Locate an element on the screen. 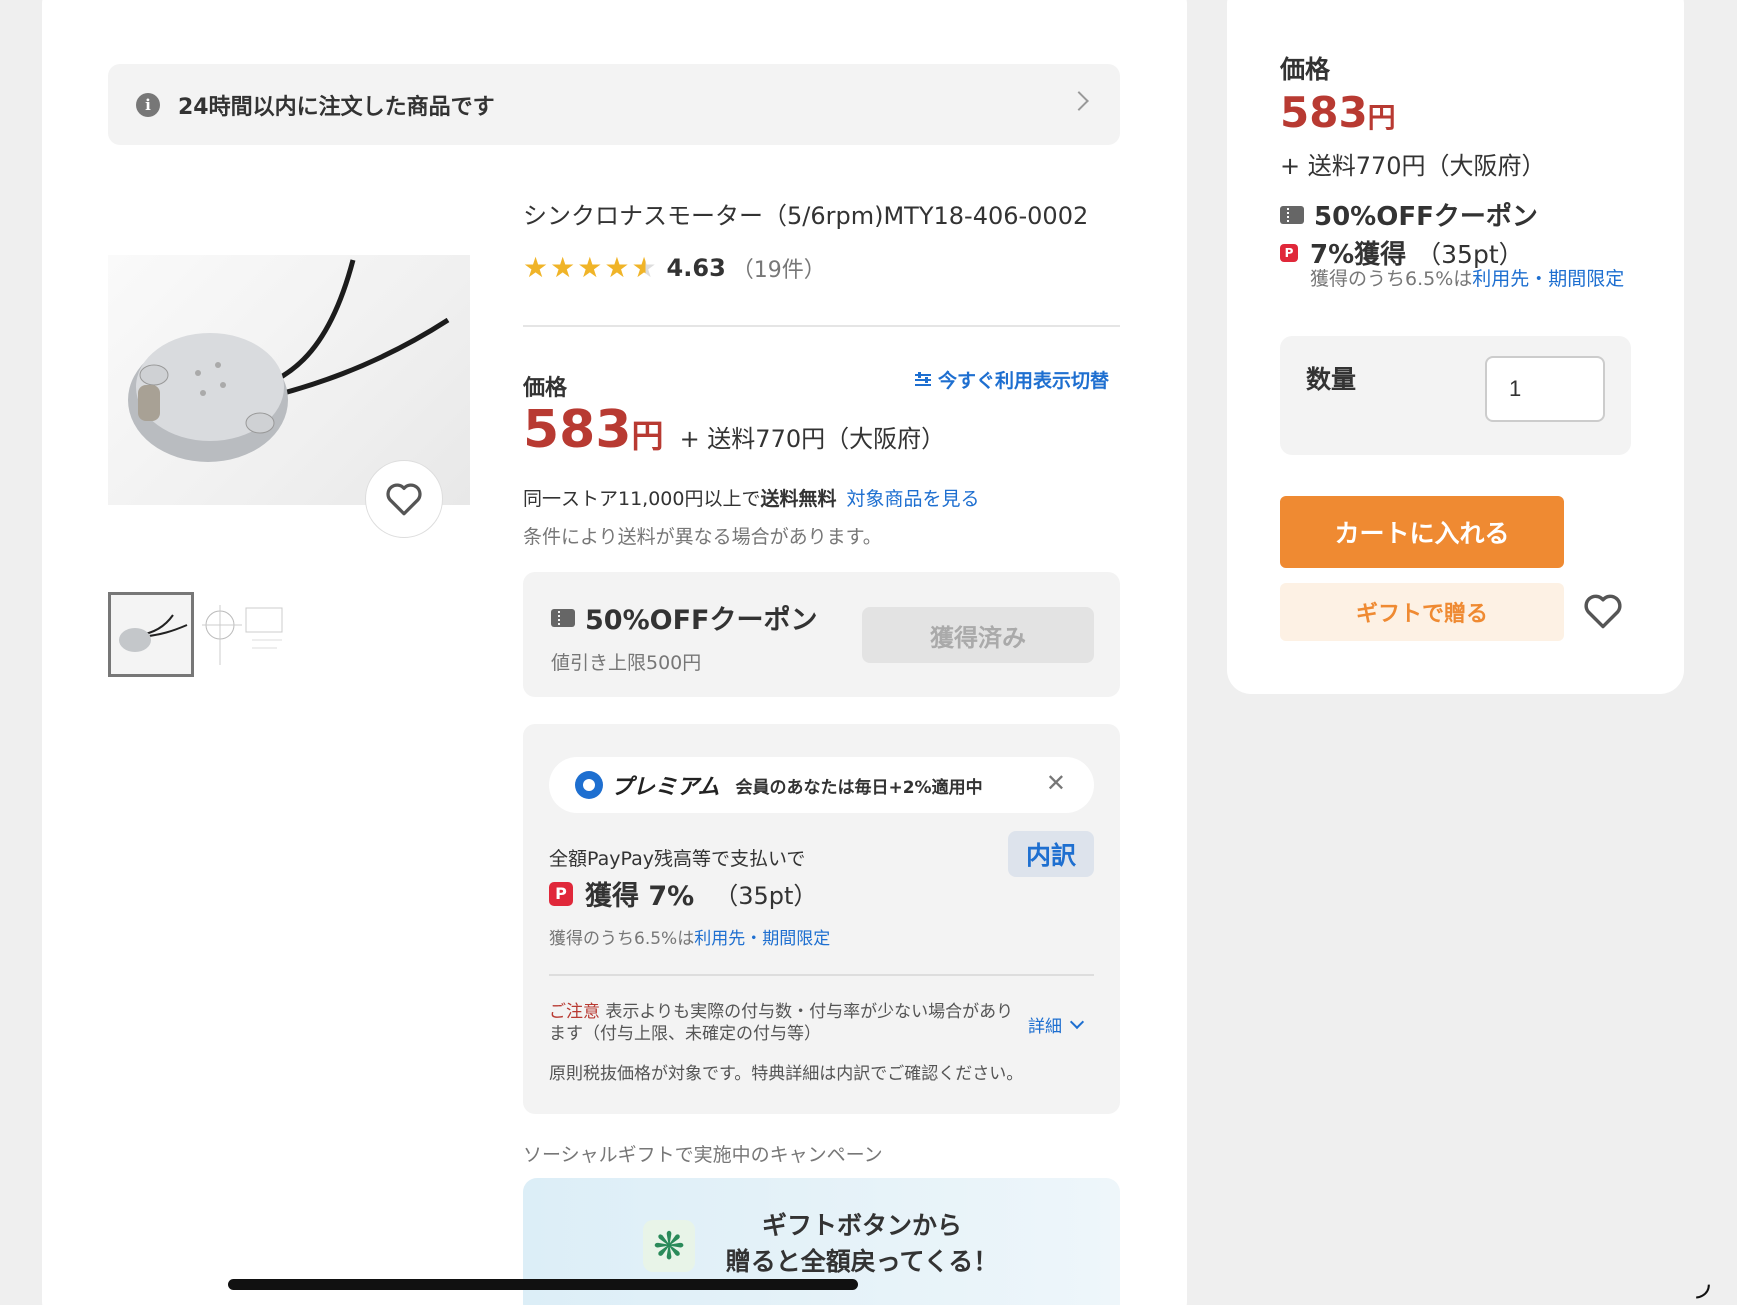  display-toggle-link: 今すぐ利用表示切替 is located at coordinates (1011, 379).